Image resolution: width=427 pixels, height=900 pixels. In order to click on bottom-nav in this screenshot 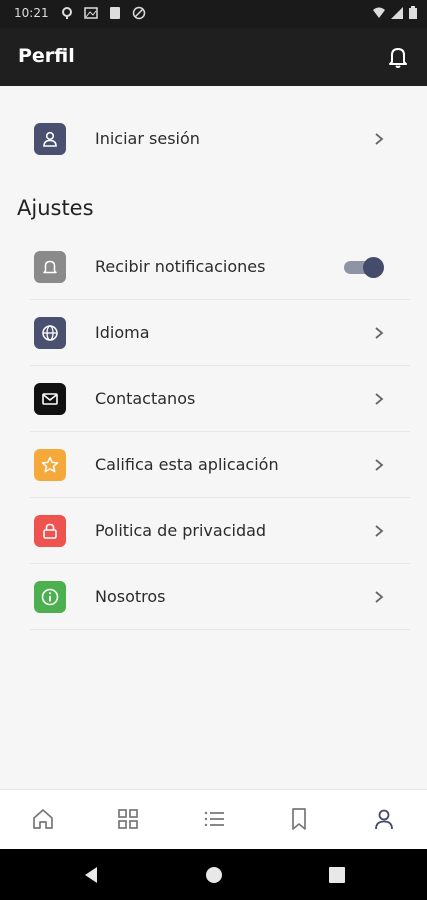, I will do `click(213, 819)`.